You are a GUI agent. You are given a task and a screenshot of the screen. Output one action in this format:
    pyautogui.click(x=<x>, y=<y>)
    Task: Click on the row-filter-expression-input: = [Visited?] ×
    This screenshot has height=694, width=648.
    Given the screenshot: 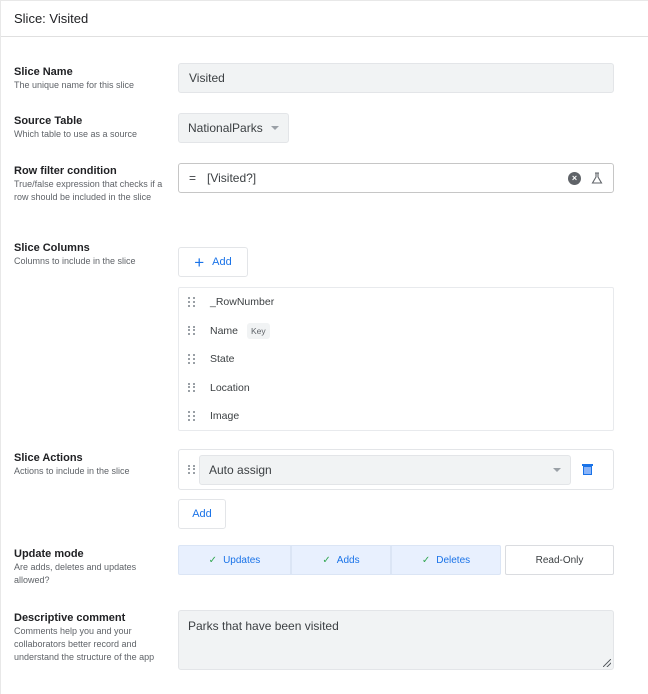 What is the action you would take?
    pyautogui.click(x=396, y=178)
    